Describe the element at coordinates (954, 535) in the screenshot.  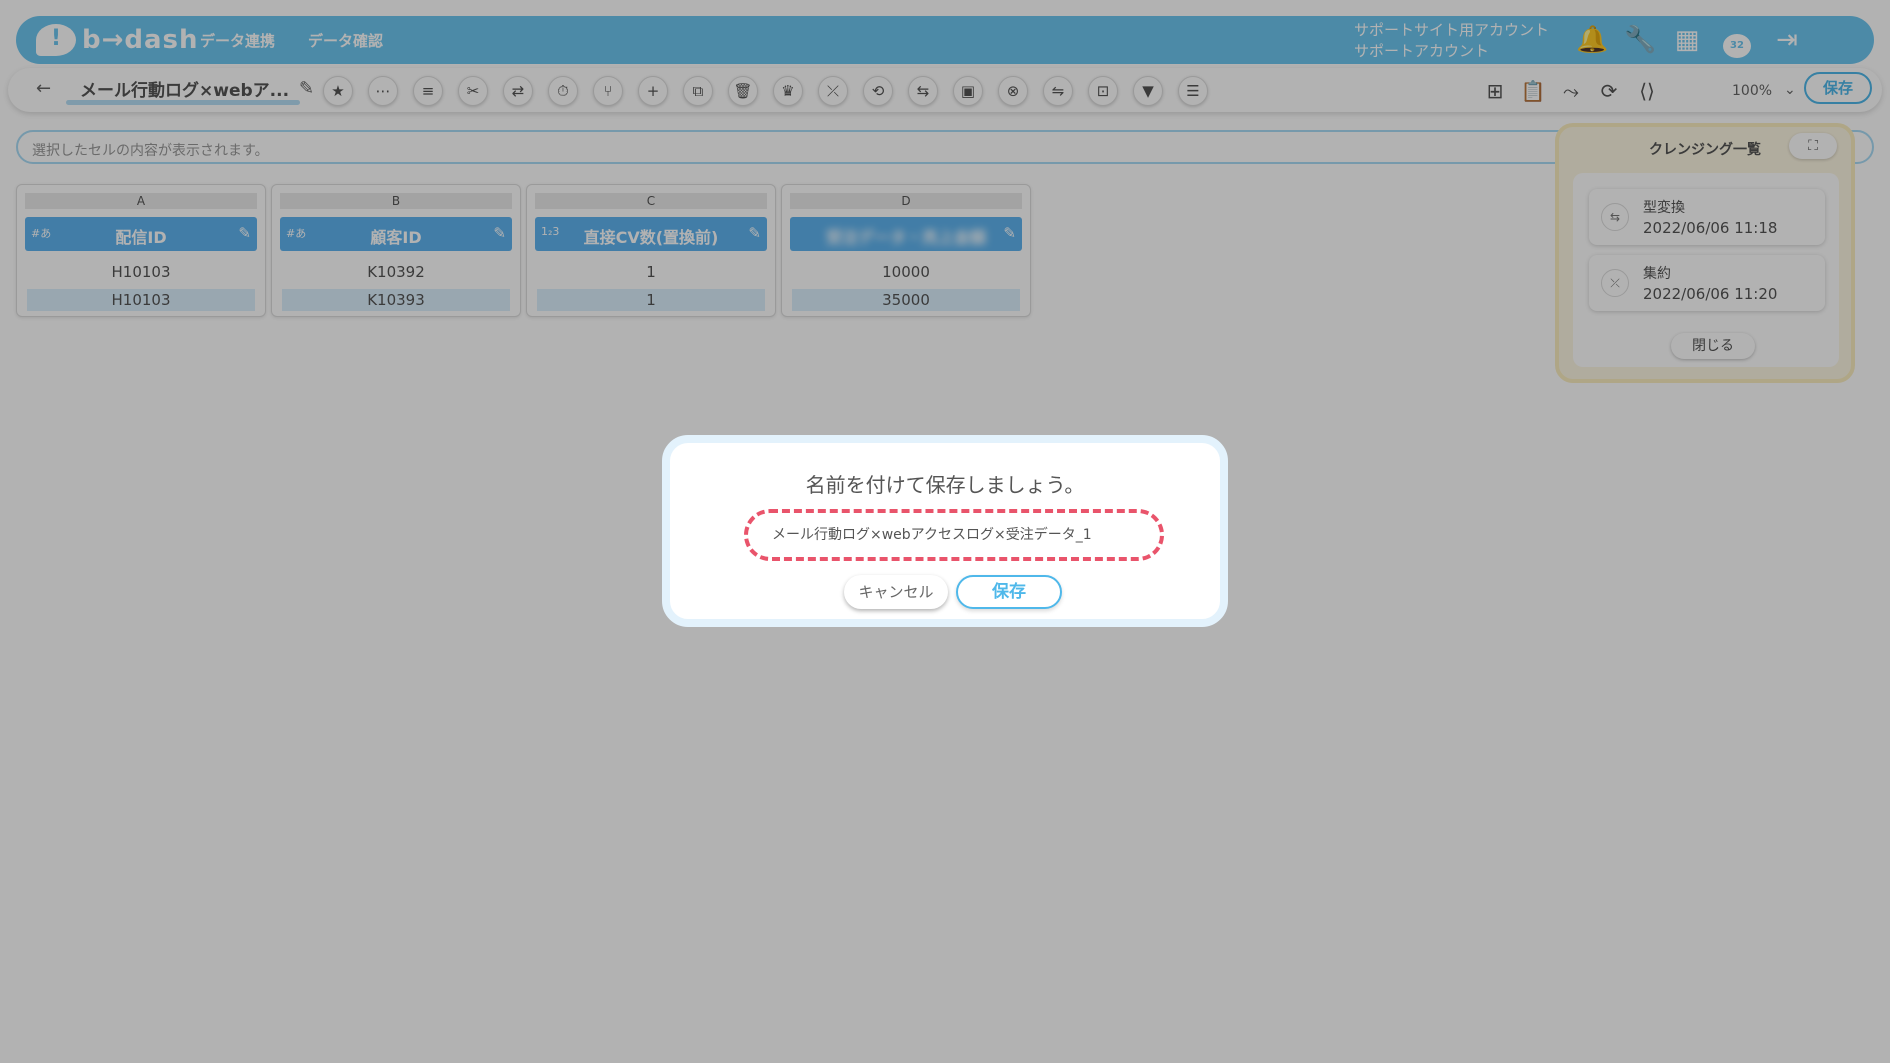
I see `name-input: メール行動ログ×webアクセスログ×受注データ_1` at that location.